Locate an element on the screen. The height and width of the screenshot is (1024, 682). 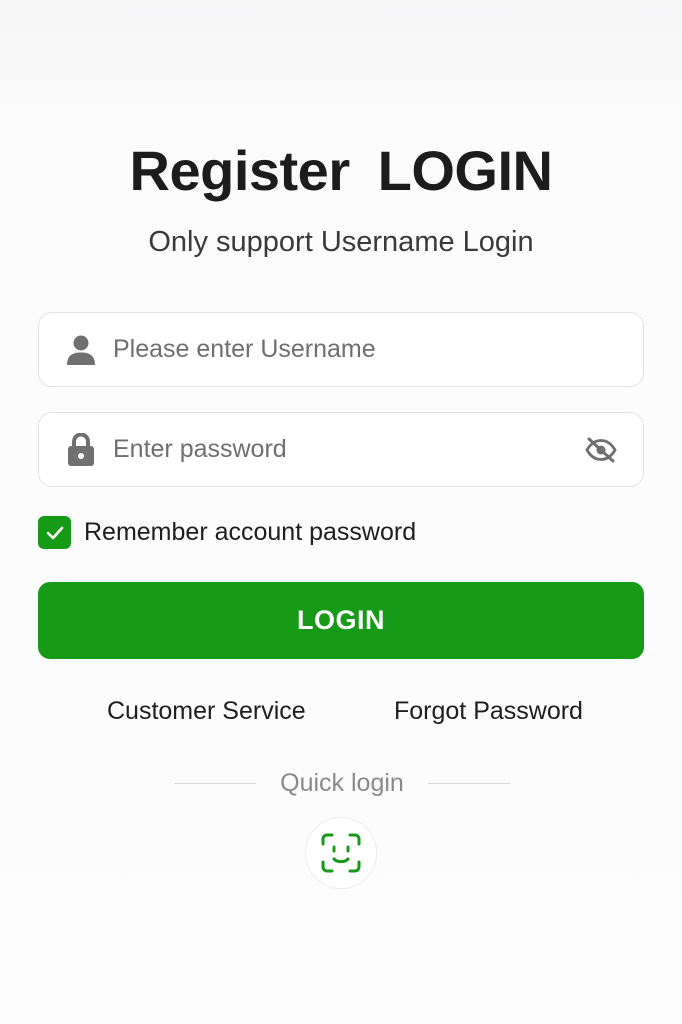
face-id-icon is located at coordinates (341, 853).